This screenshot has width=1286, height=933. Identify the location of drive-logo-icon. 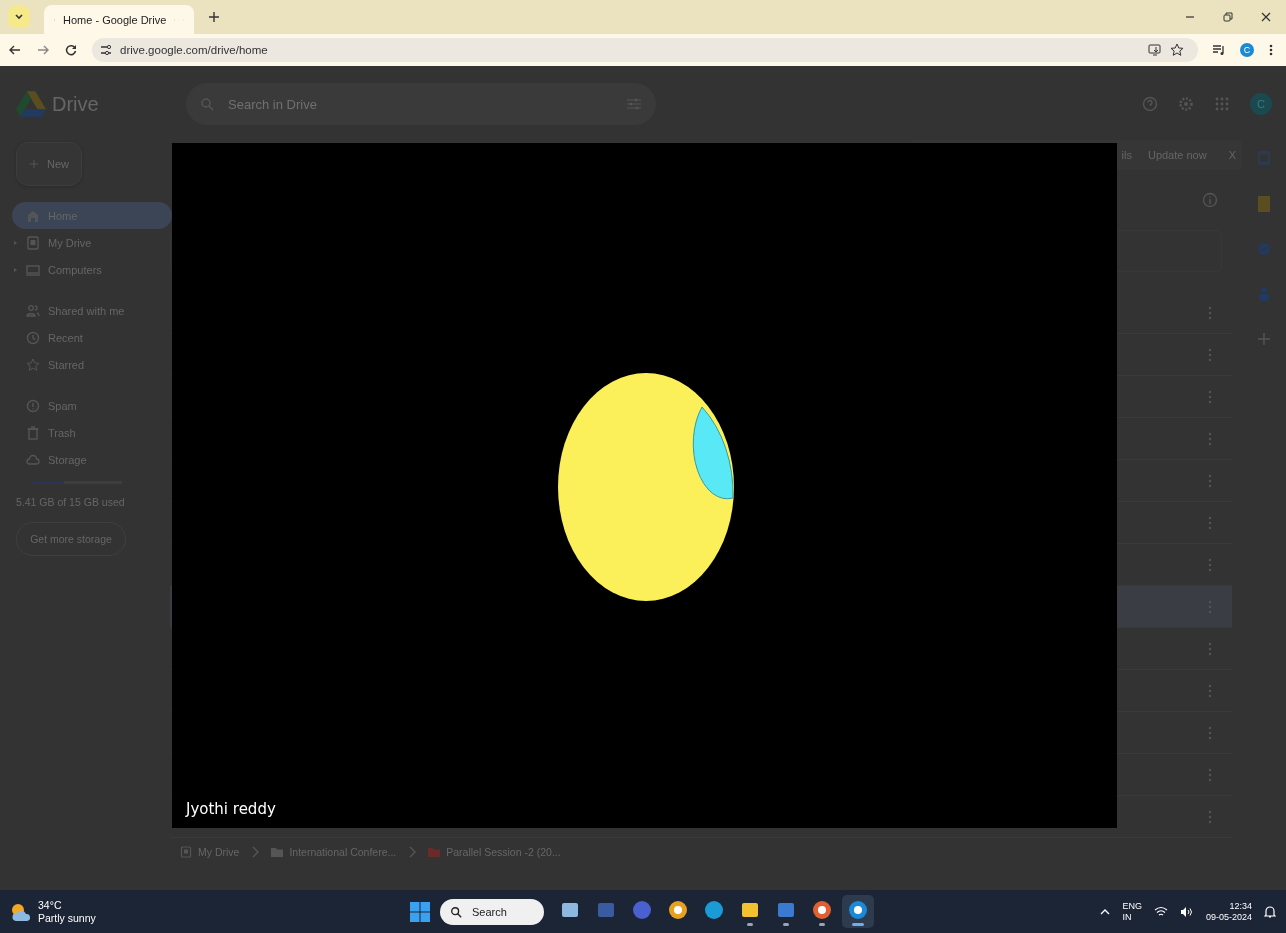
(31, 104).